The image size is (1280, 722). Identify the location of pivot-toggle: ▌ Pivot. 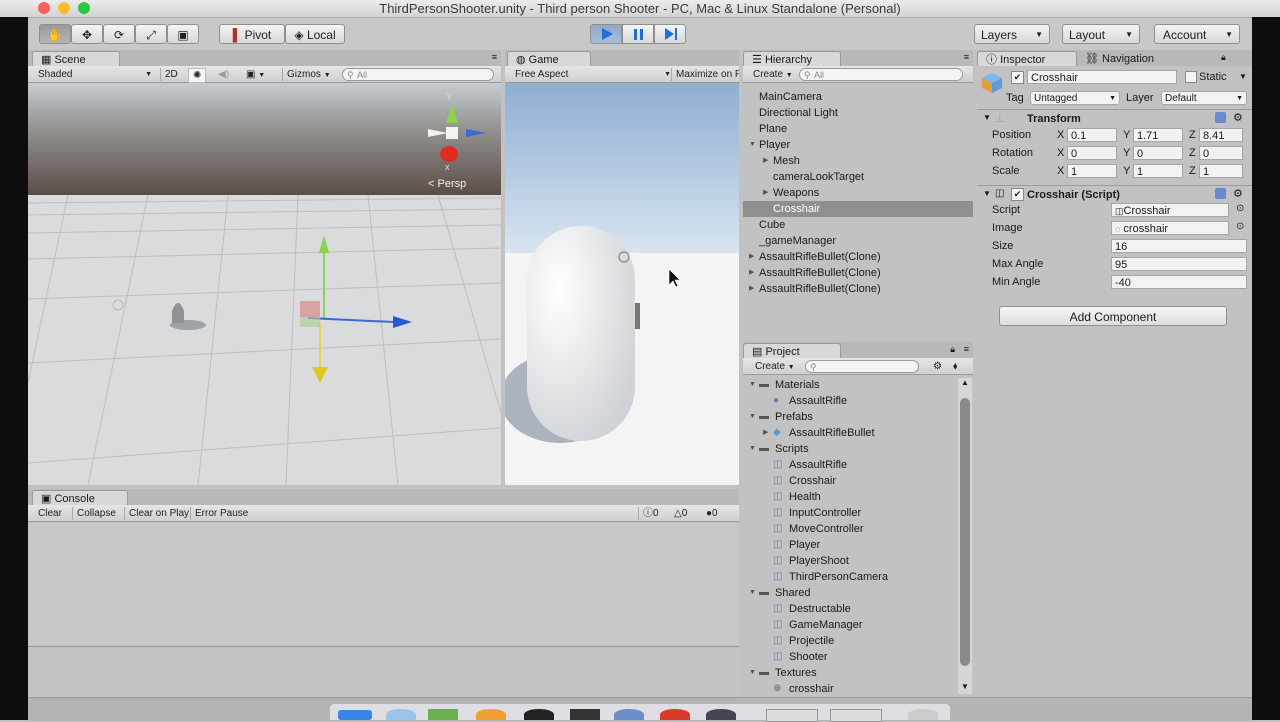
(252, 34).